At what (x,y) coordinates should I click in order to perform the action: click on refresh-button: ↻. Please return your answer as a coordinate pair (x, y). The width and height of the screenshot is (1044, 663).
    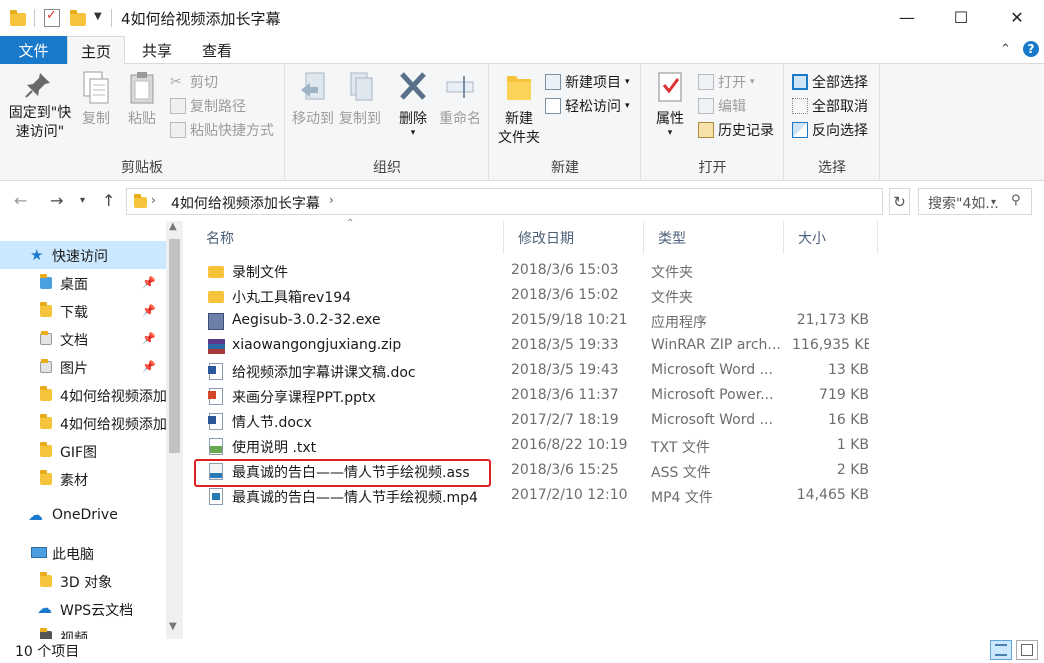
    Looking at the image, I should click on (899, 201).